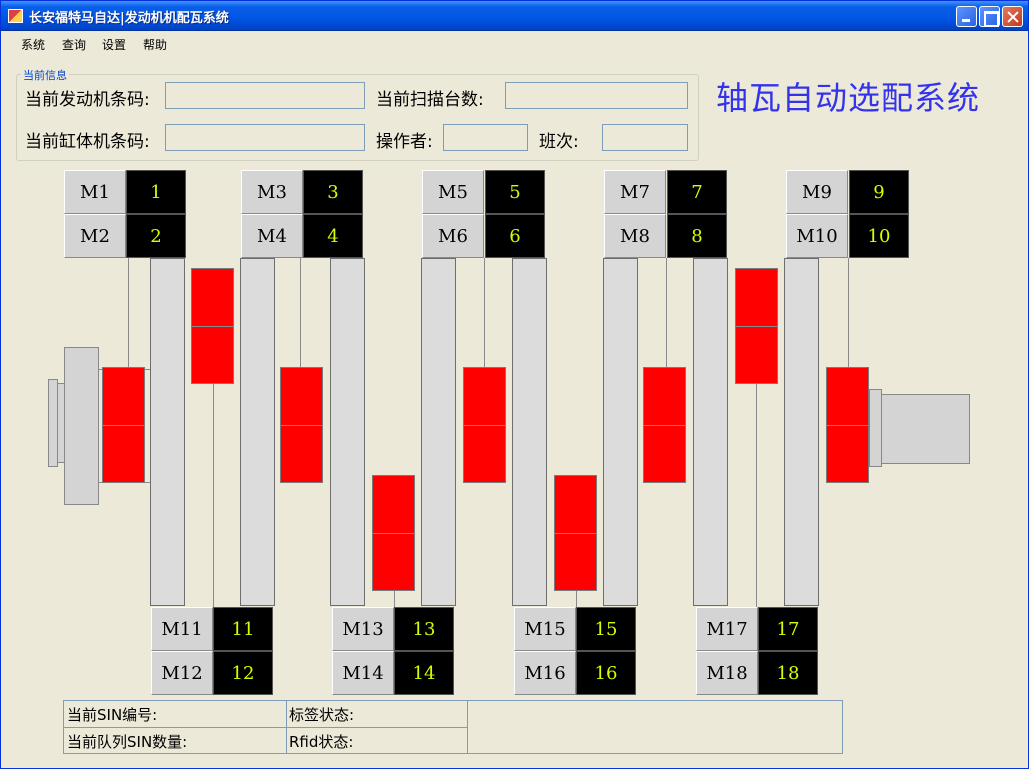 This screenshot has width=1029, height=769. I want to click on scan-count-label: 当前扫描台数:, so click(430, 100).